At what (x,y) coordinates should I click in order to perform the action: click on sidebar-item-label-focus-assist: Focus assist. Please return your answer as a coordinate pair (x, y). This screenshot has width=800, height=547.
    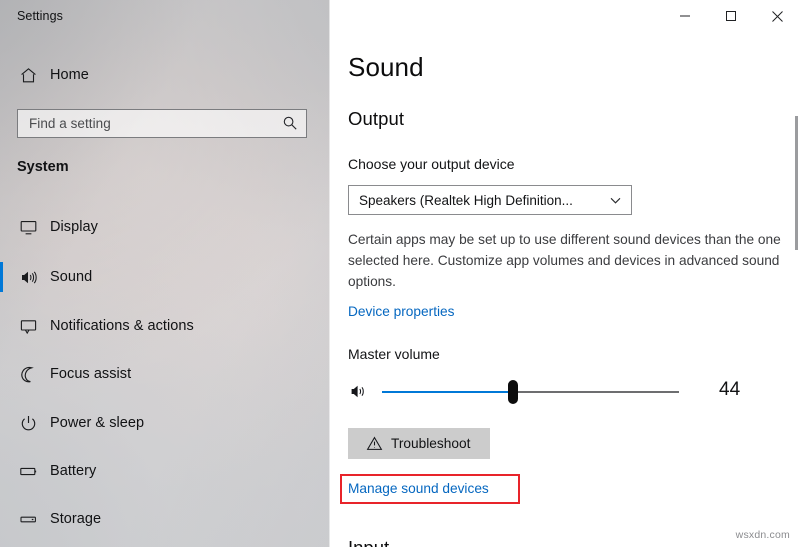
    Looking at the image, I should click on (91, 374).